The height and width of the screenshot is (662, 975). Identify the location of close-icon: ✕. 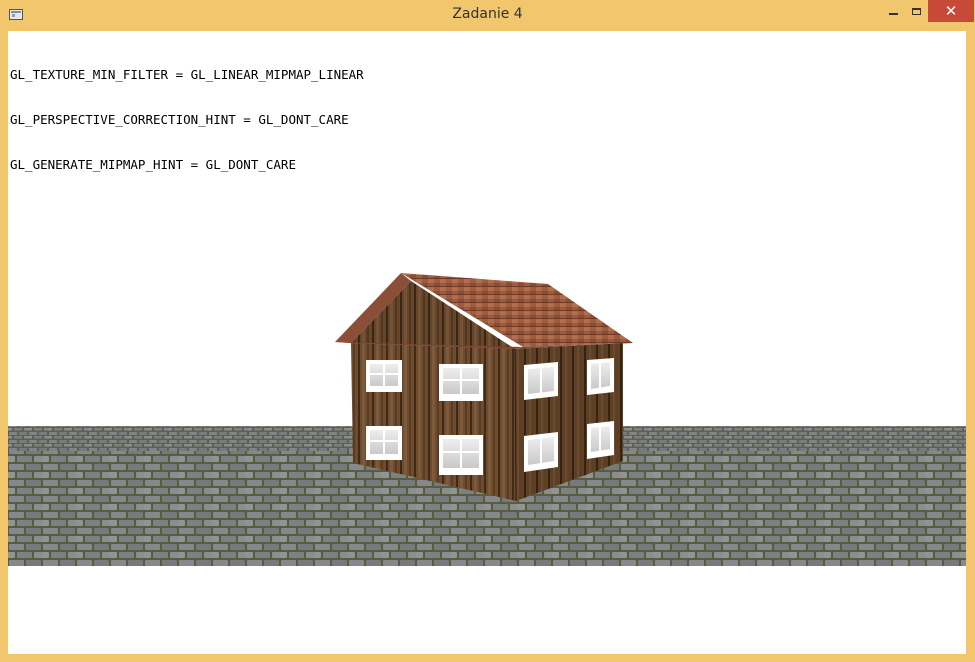
(951, 11).